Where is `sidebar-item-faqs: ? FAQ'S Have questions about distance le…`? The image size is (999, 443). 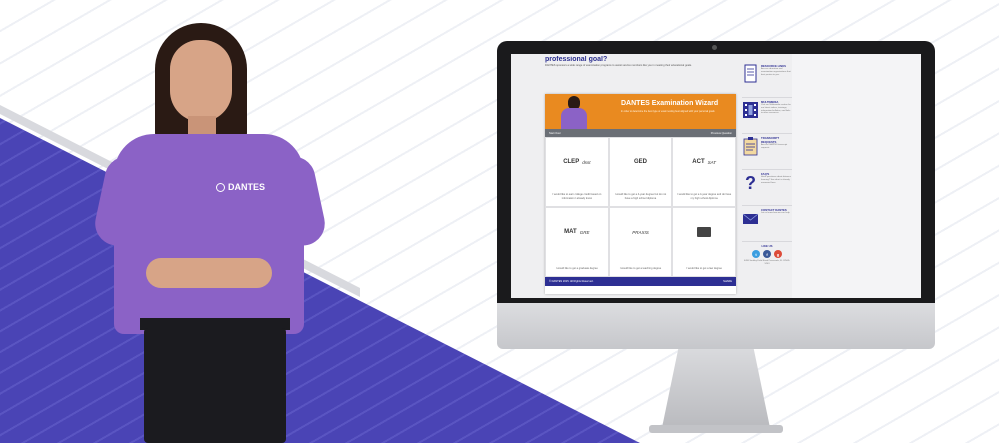 sidebar-item-faqs: ? FAQ'S Have questions about distance le… is located at coordinates (767, 189).